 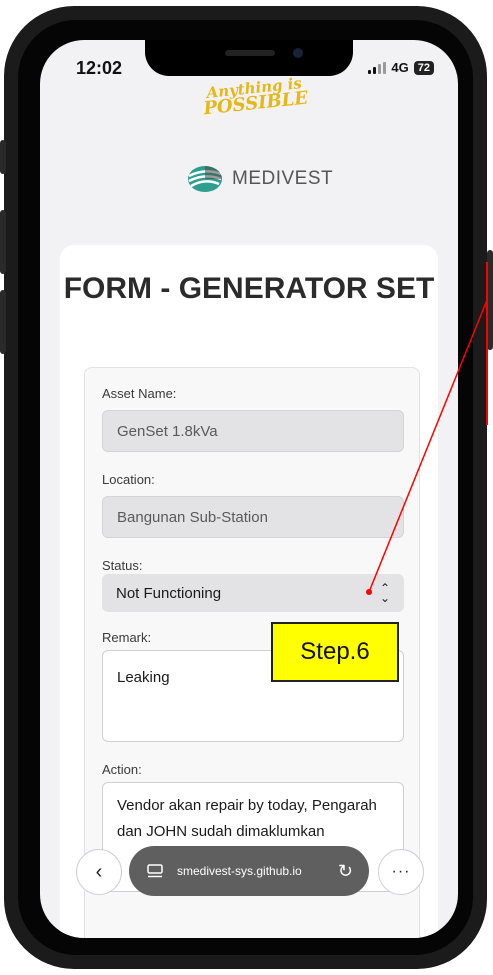 I want to click on front-camera, so click(x=298, y=53).